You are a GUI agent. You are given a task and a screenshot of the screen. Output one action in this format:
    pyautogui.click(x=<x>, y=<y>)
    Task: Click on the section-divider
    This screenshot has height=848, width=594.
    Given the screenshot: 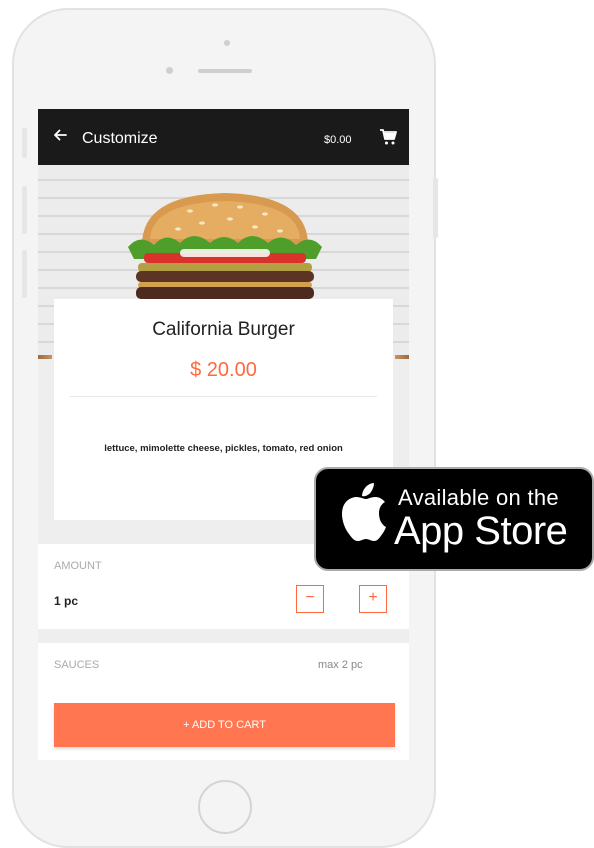 What is the action you would take?
    pyautogui.click(x=223, y=636)
    